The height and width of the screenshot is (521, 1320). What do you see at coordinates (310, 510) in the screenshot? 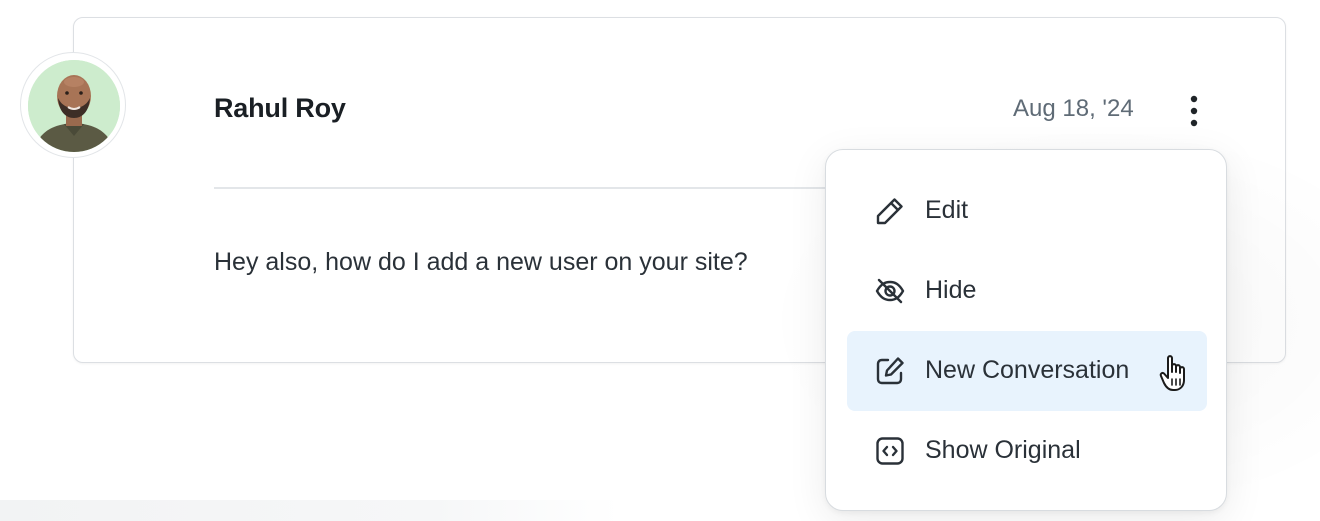
I see `background-shadow` at bounding box center [310, 510].